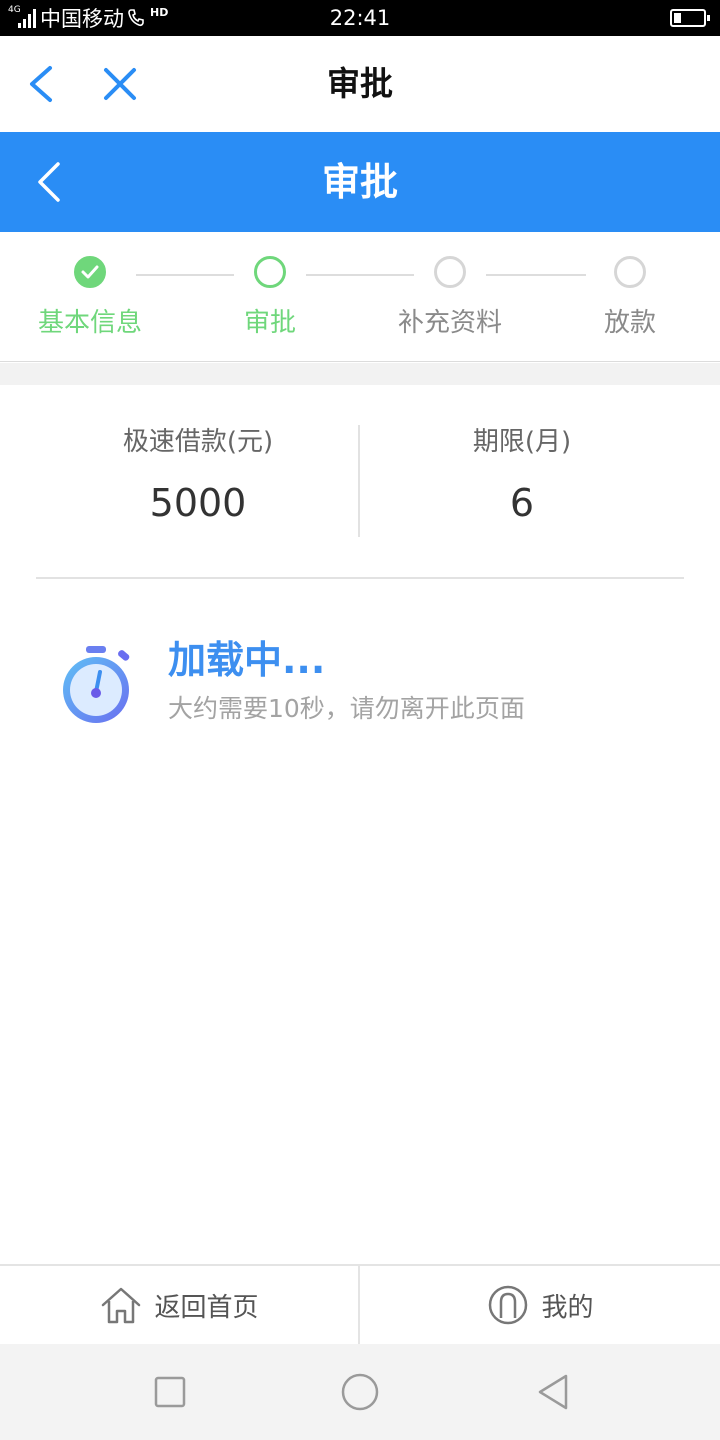 Image resolution: width=720 pixels, height=1440 pixels. Describe the element at coordinates (360, 685) in the screenshot. I see `loading-panel: 加载中... 大约需要10秒，请勿离开此页面` at that location.